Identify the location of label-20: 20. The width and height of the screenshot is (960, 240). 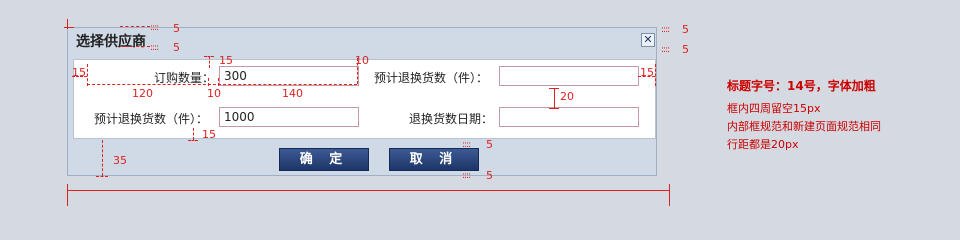
(567, 96).